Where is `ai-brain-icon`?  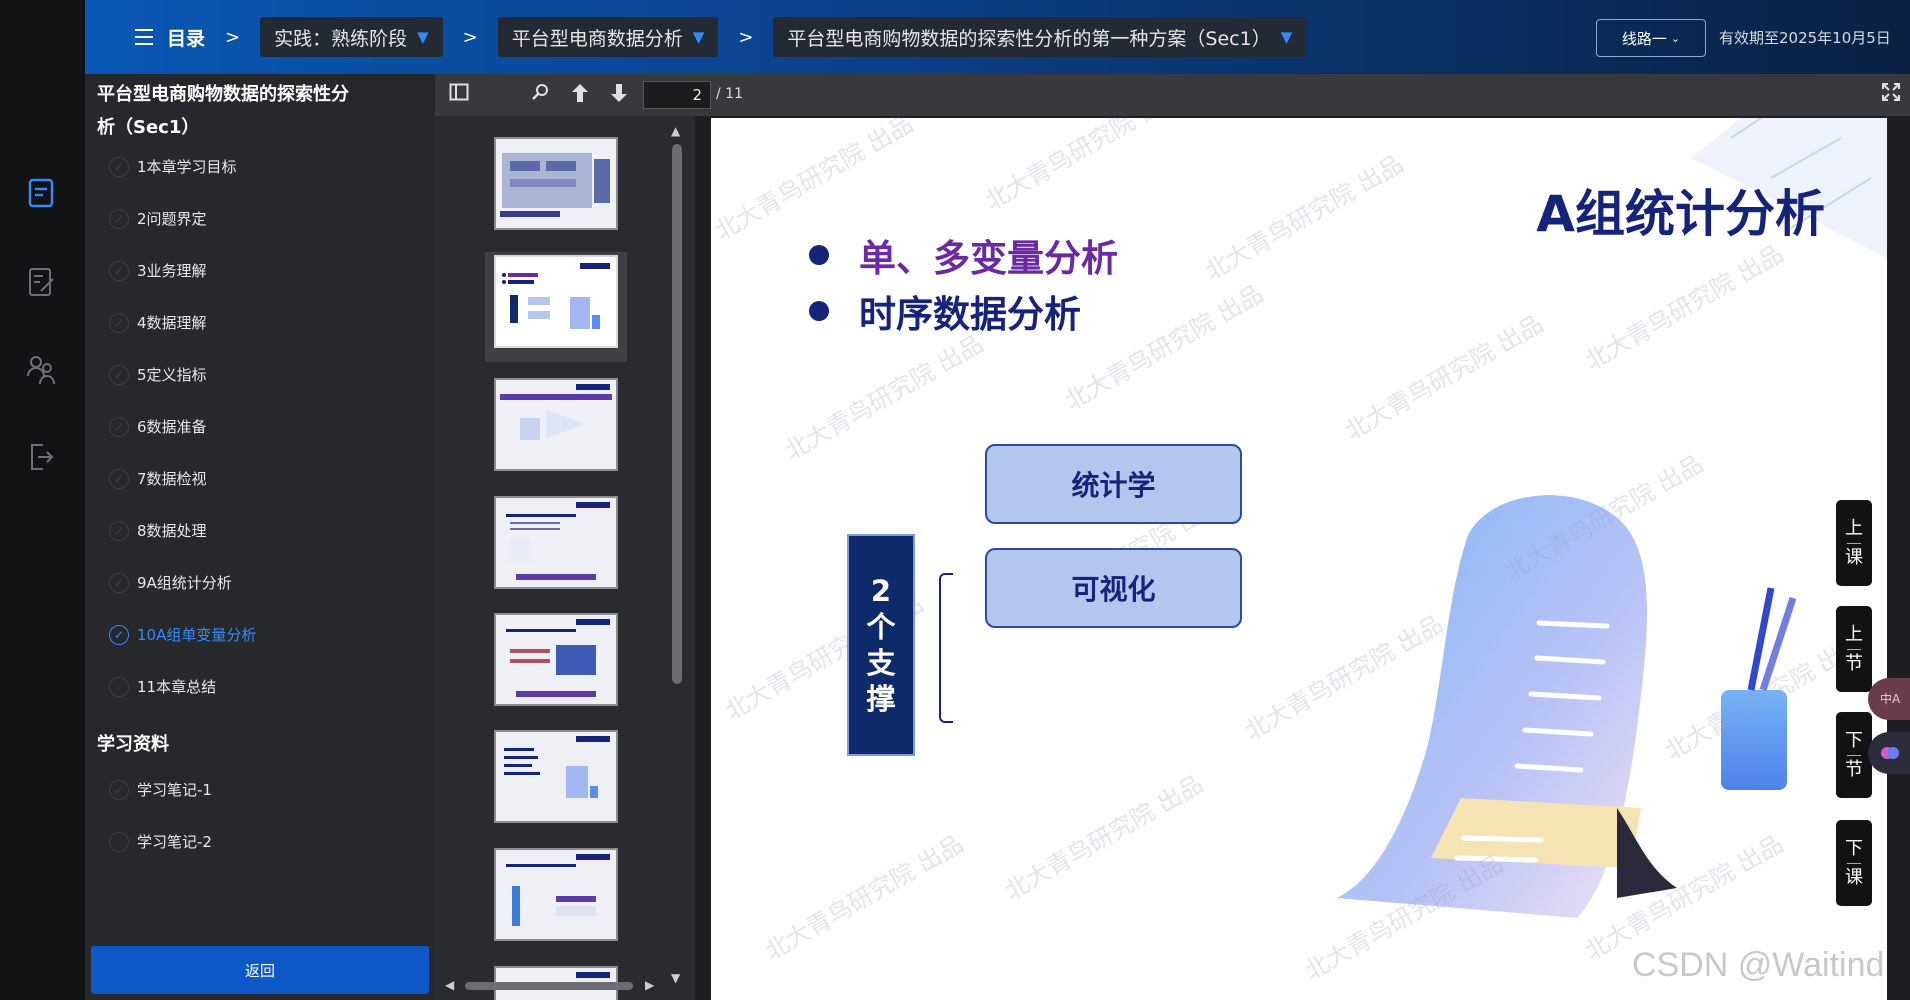
ai-brain-icon is located at coordinates (1889, 753).